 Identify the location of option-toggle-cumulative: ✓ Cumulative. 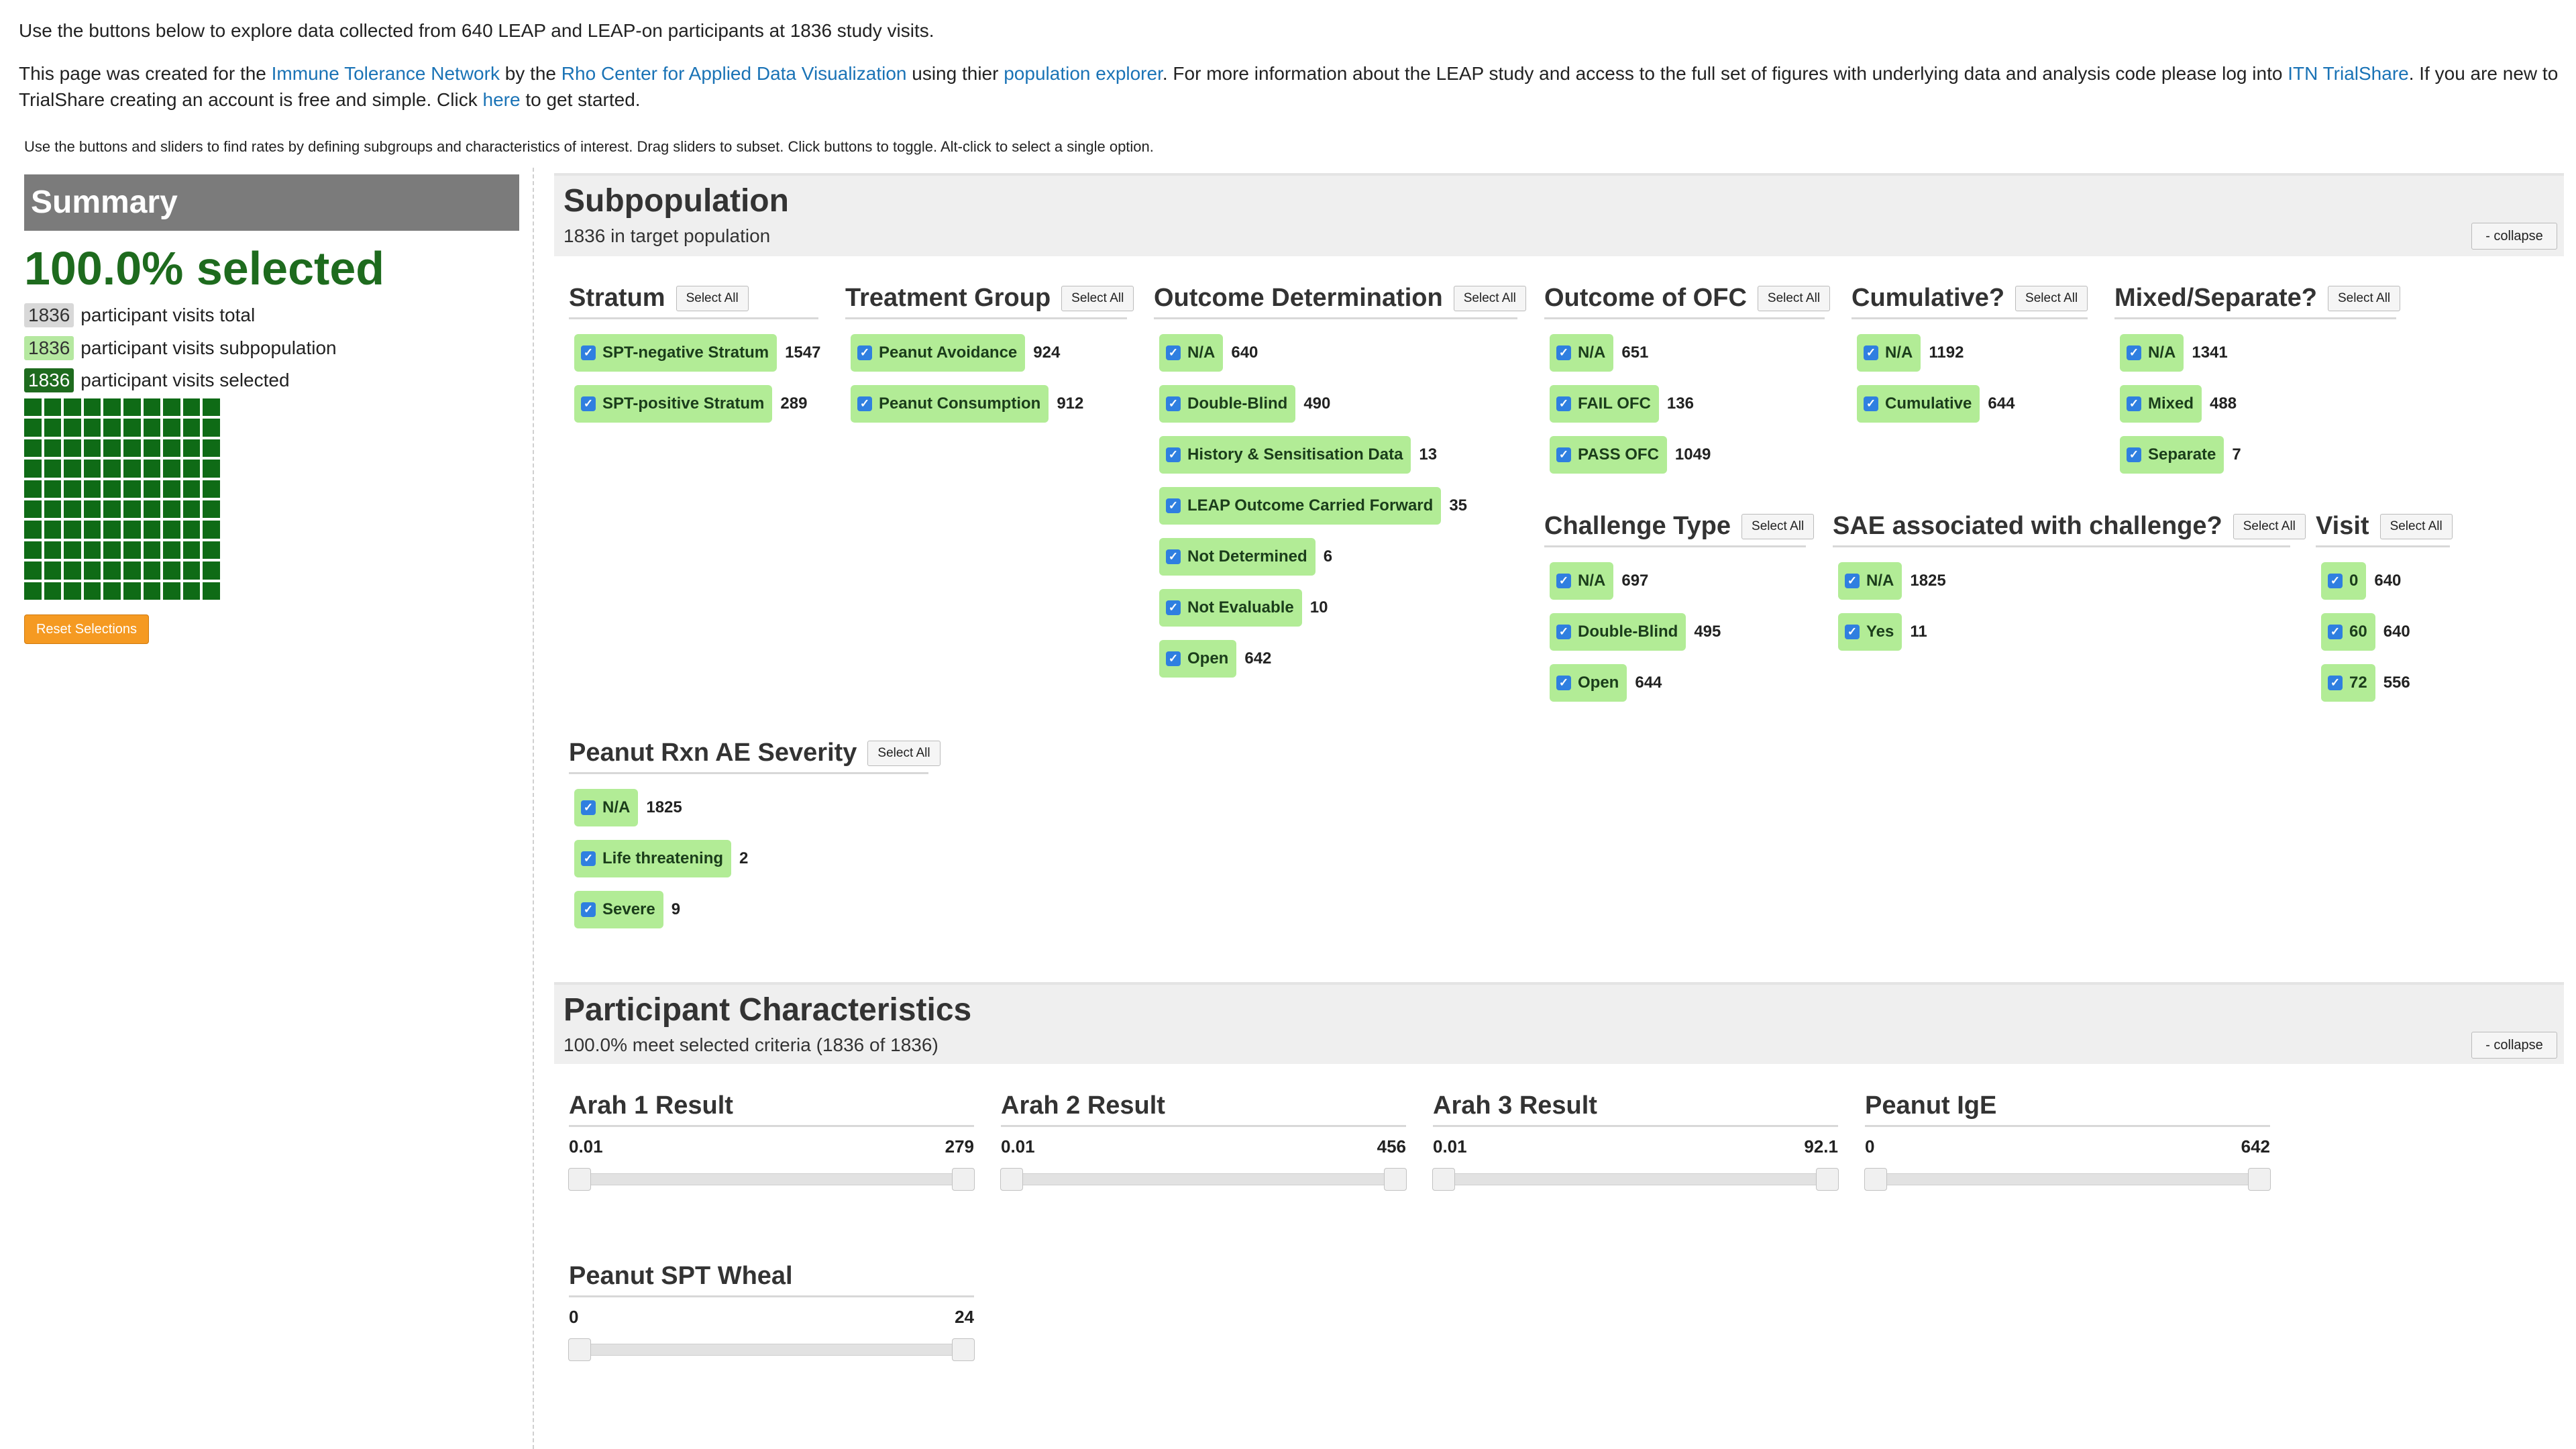
(1918, 404).